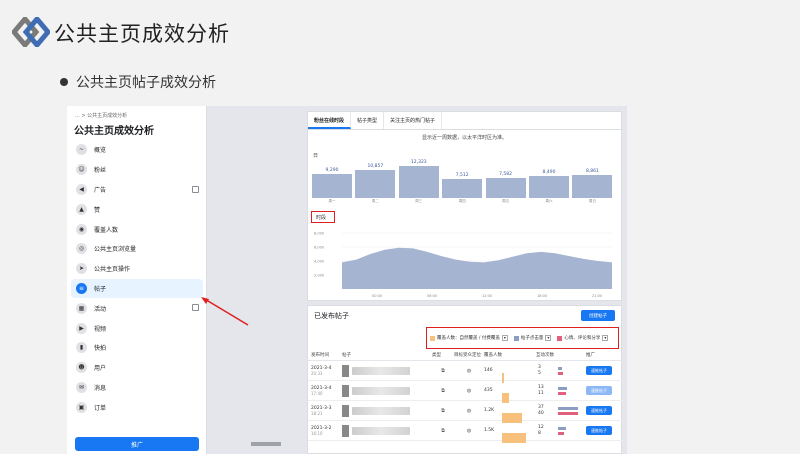 This screenshot has height=454, width=800. I want to click on bullet-row: 公共主页帖子成效分析, so click(138, 82).